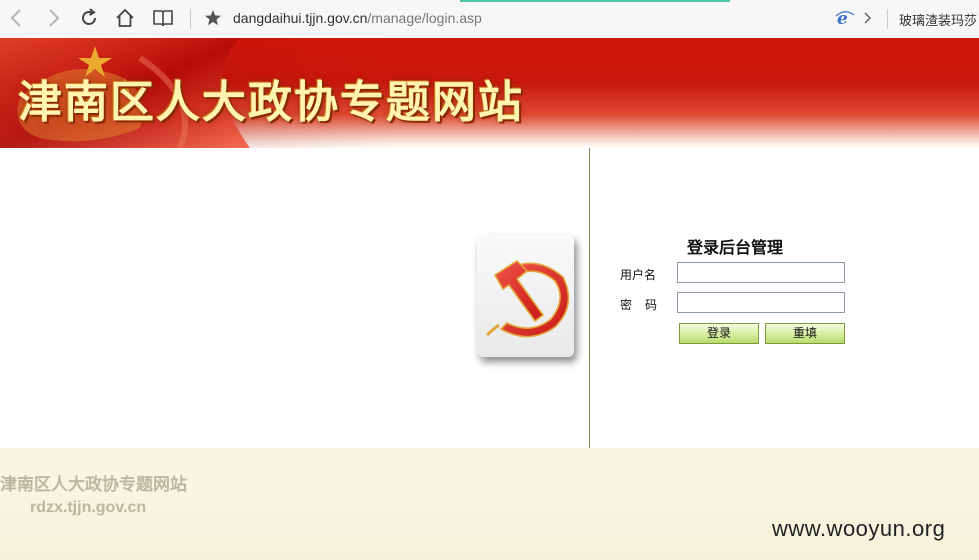 This screenshot has height=560, width=979. I want to click on username-input, so click(761, 272).